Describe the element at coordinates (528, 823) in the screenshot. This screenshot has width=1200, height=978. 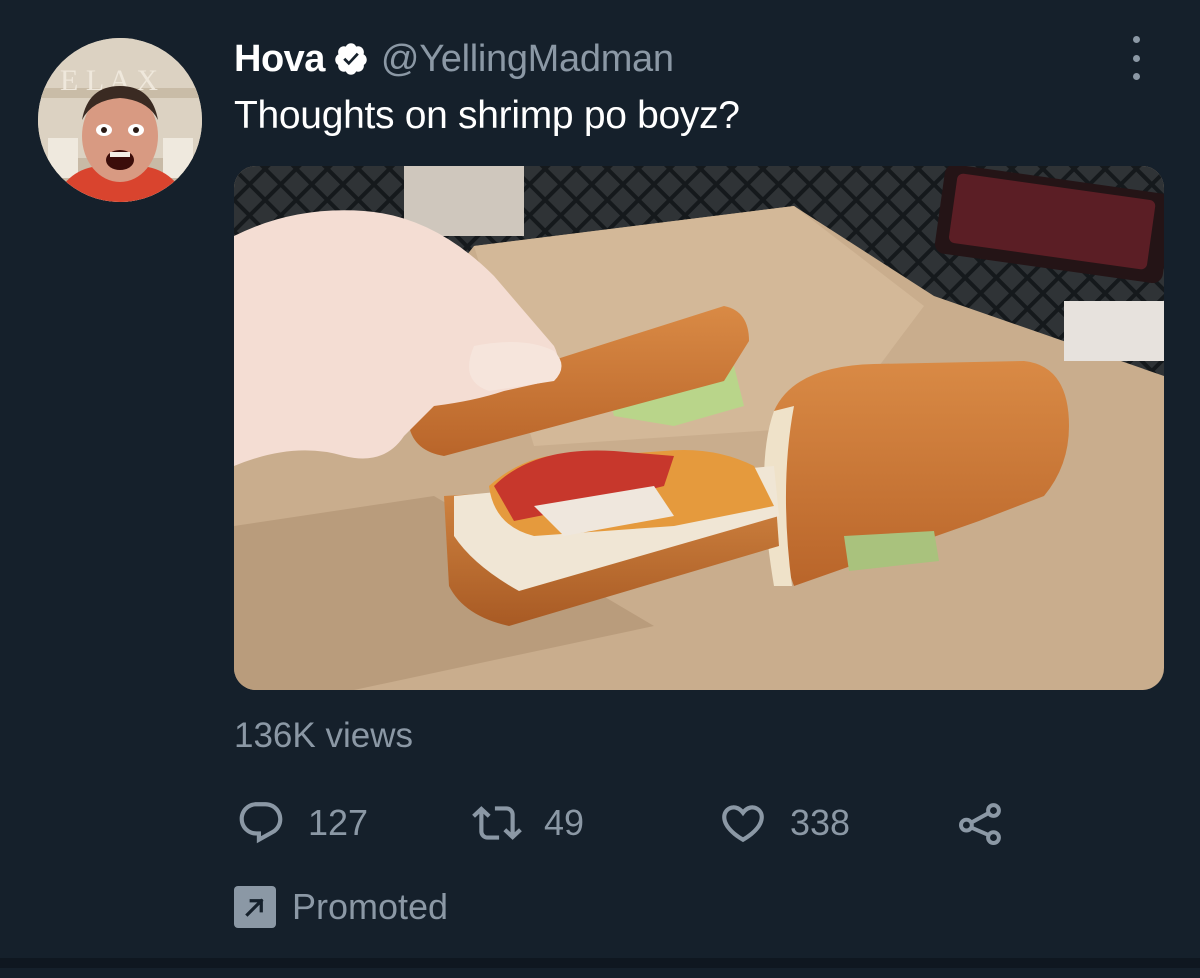
I see `retweet-button: 49` at that location.